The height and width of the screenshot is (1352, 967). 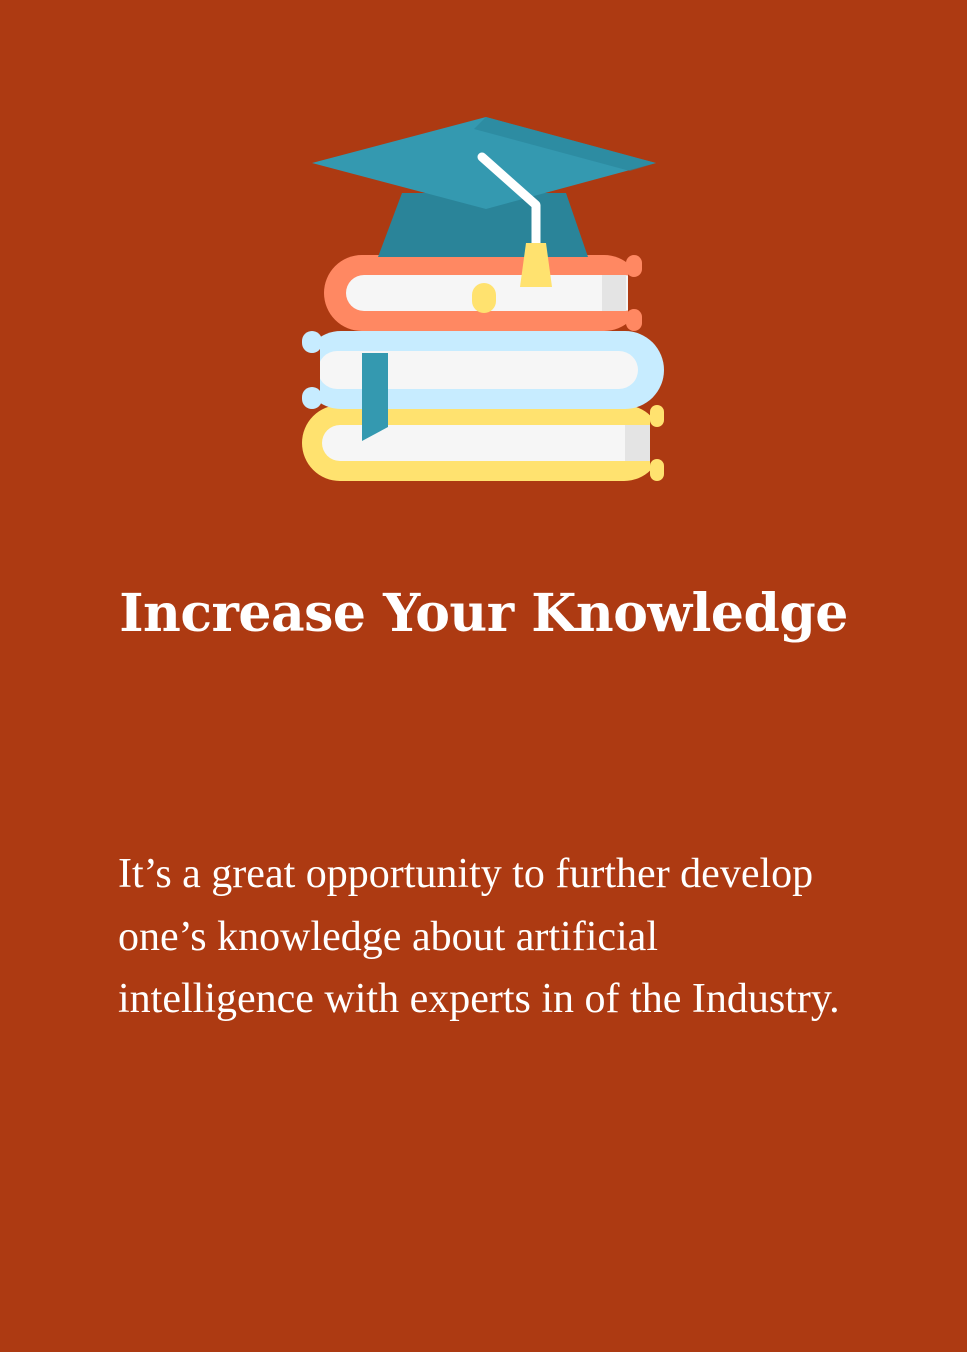 What do you see at coordinates (486, 293) in the screenshot?
I see `orange-book-icon` at bounding box center [486, 293].